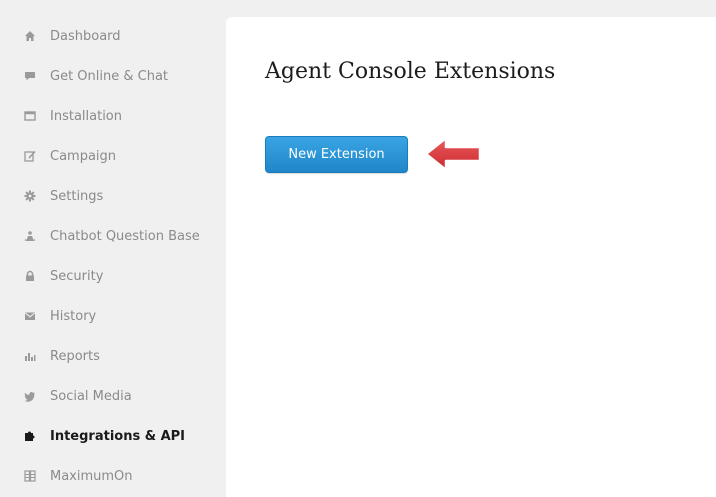 This screenshot has width=716, height=497. I want to click on sidebar-item-dashboard: Dashboard, so click(113, 36).